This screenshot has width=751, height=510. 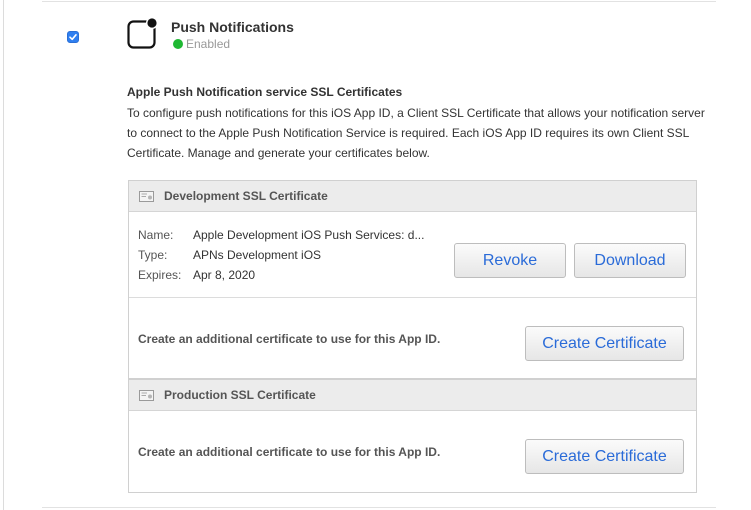 I want to click on push-notifications-checkbox, so click(x=73, y=37).